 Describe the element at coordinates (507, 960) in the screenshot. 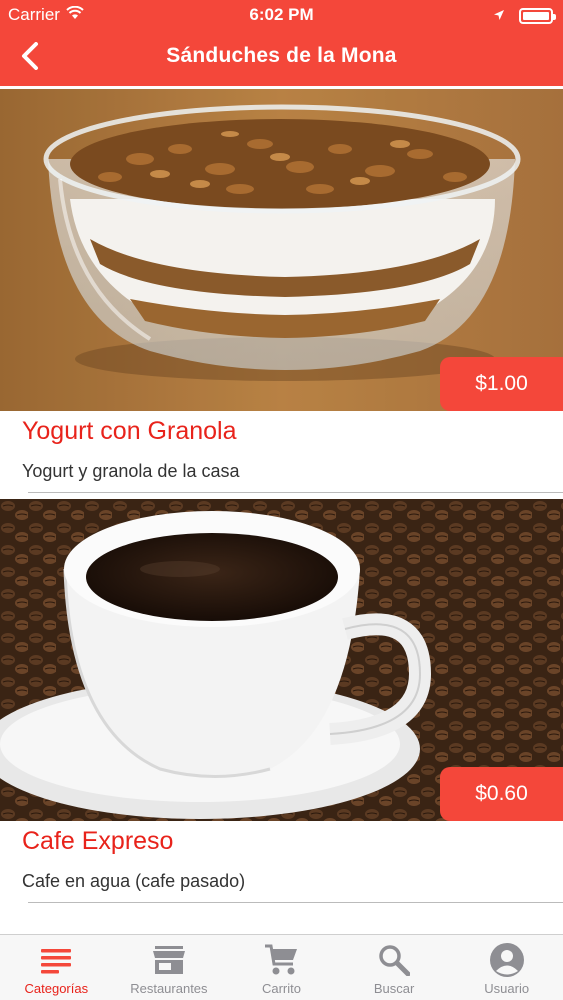

I see `user-icon` at that location.